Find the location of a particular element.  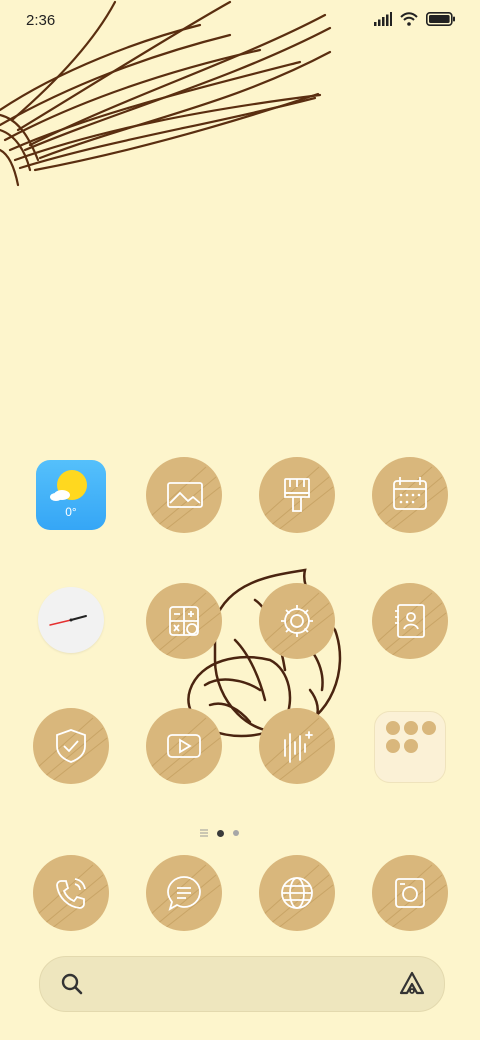

themes-app is located at coordinates (297, 495).